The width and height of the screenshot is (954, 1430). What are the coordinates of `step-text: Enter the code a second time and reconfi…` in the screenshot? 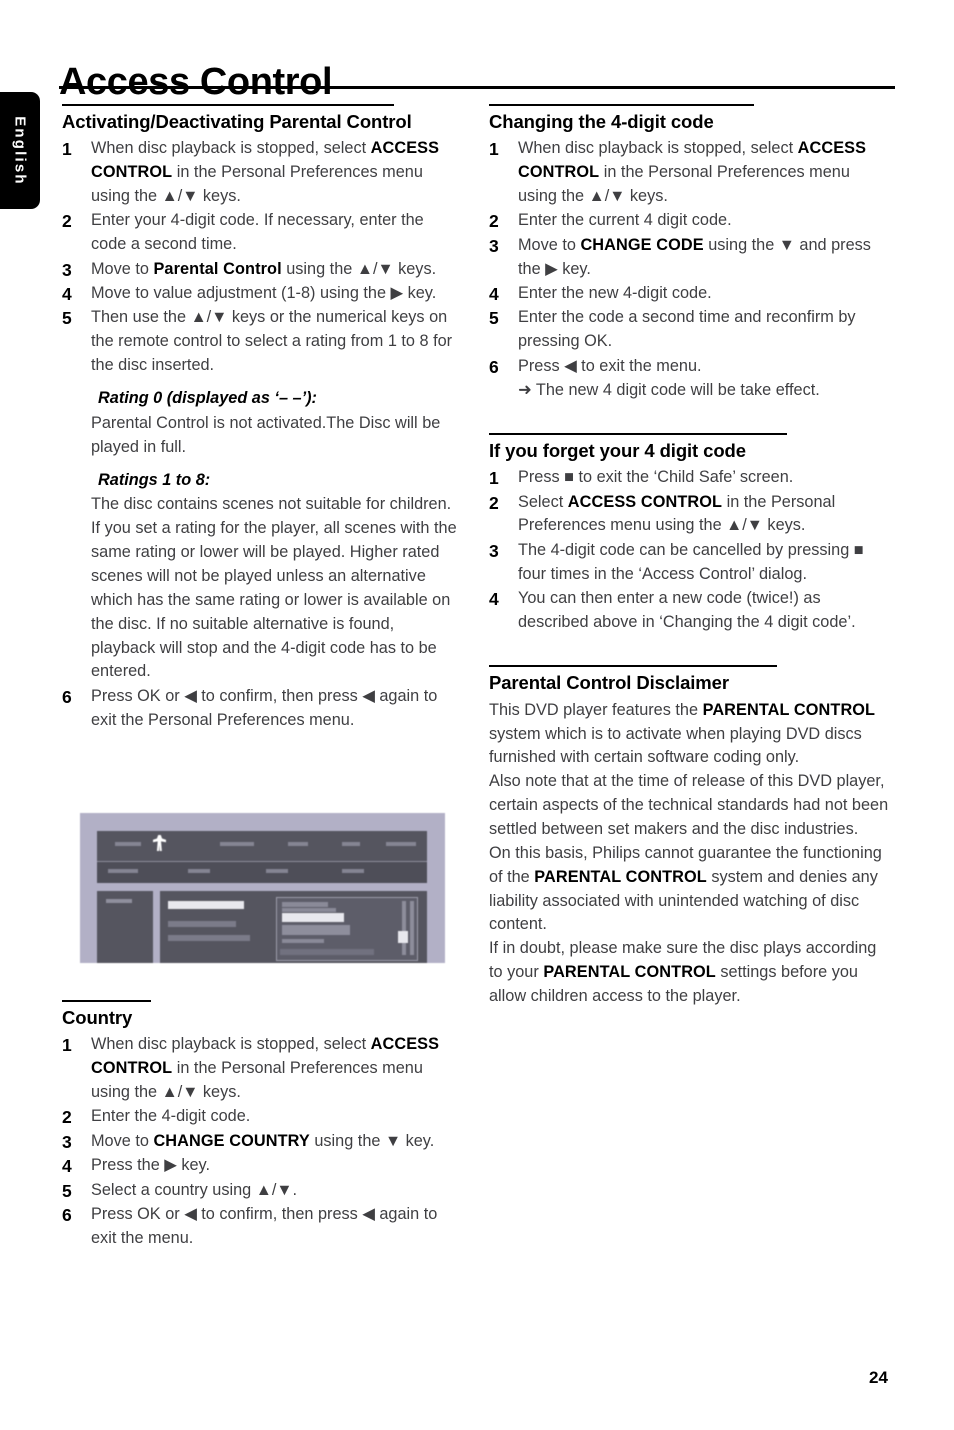 It's located at (687, 329).